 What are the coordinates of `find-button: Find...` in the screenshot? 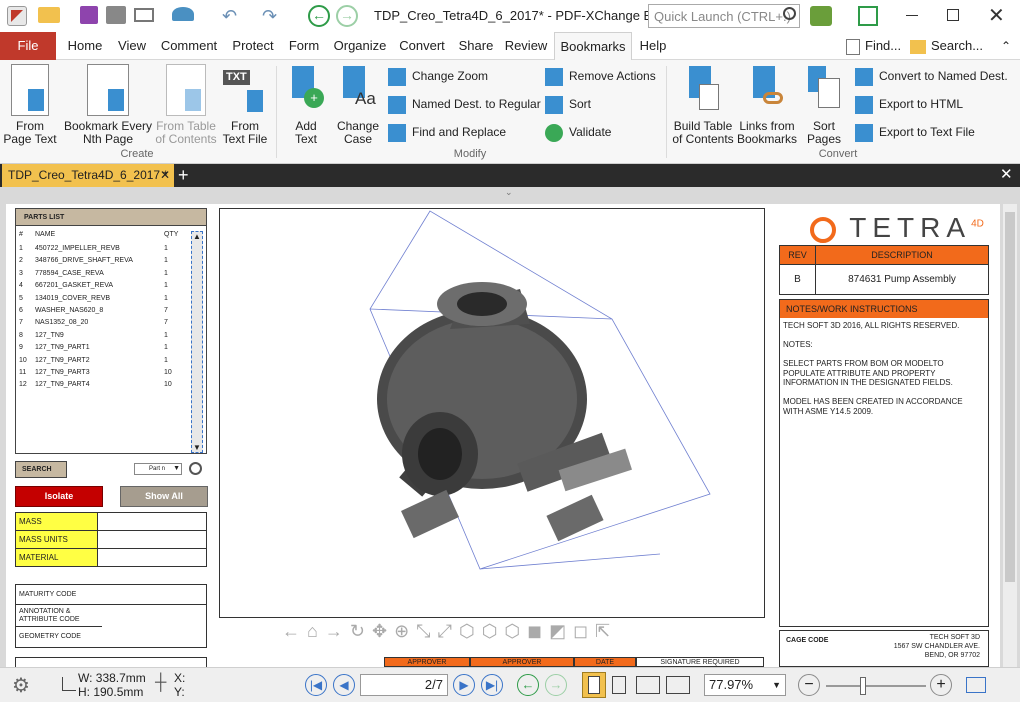 It's located at (877, 46).